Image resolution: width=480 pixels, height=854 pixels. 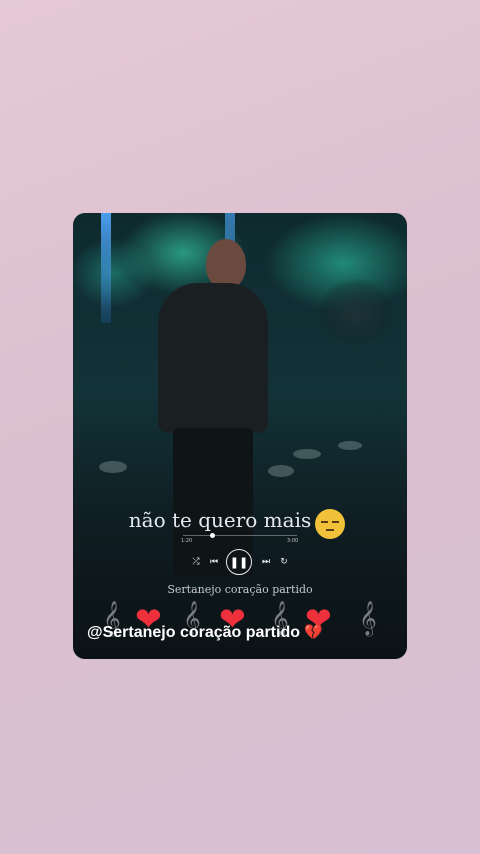 I want to click on light-beam, so click(x=106, y=268).